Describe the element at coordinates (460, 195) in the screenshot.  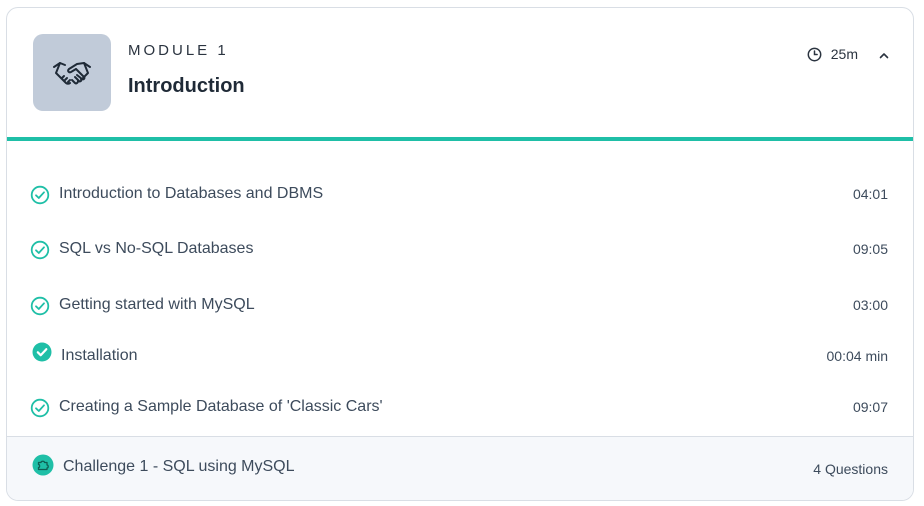
I see `lesson-item: Introduction to Databases and DBMS 04:01` at that location.